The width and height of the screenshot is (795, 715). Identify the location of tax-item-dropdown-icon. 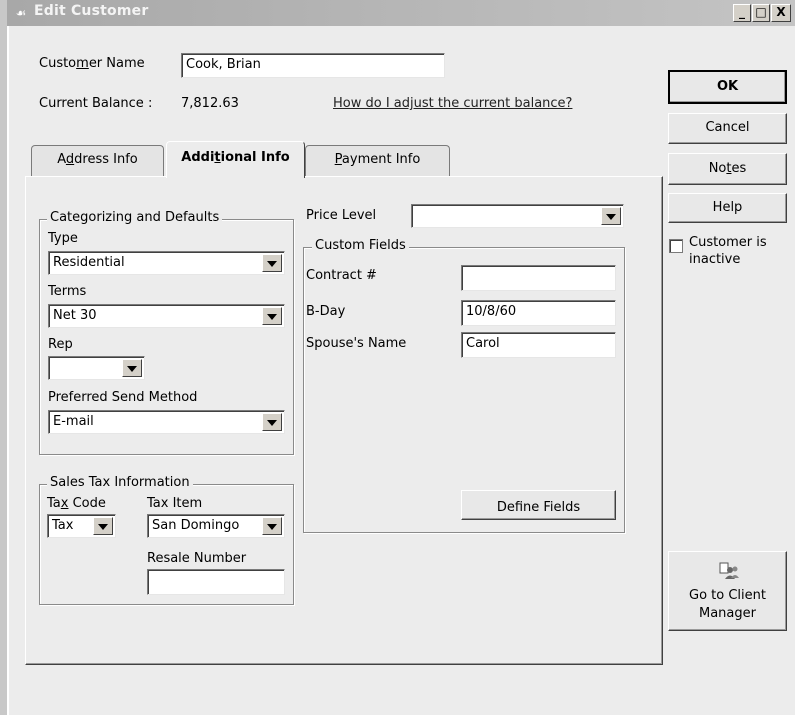
(272, 526).